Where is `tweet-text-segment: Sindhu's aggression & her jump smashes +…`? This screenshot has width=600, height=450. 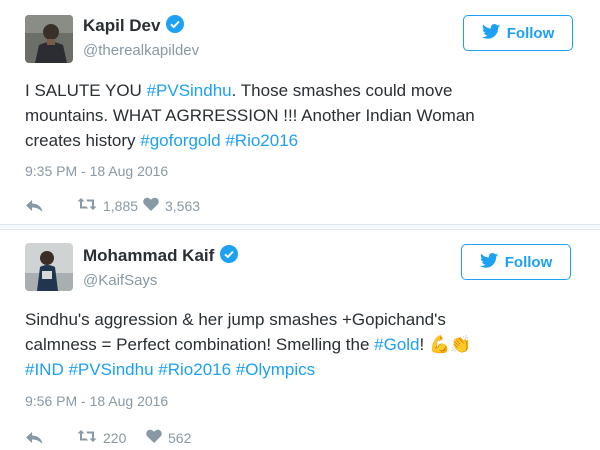
tweet-text-segment: Sindhu's aggression & her jump smashes +… is located at coordinates (235, 319).